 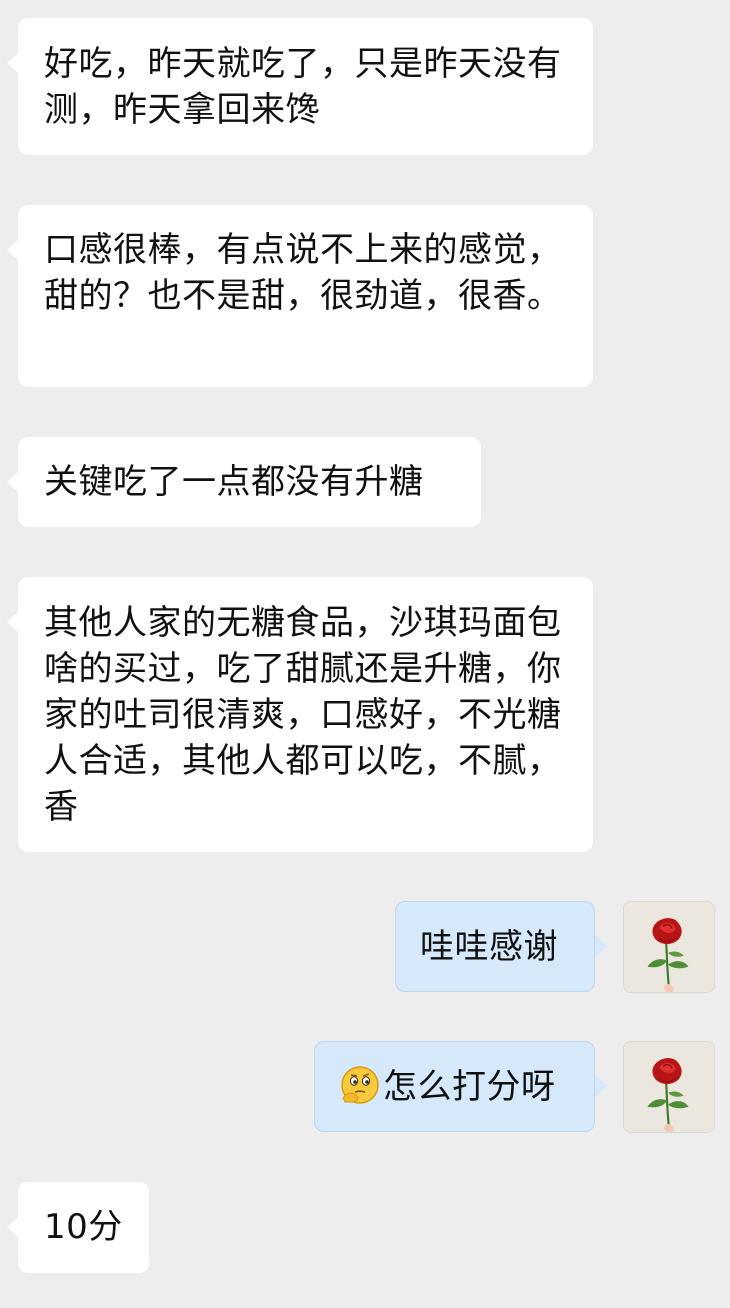 I want to click on message-bubble: 10分, so click(x=83, y=1227).